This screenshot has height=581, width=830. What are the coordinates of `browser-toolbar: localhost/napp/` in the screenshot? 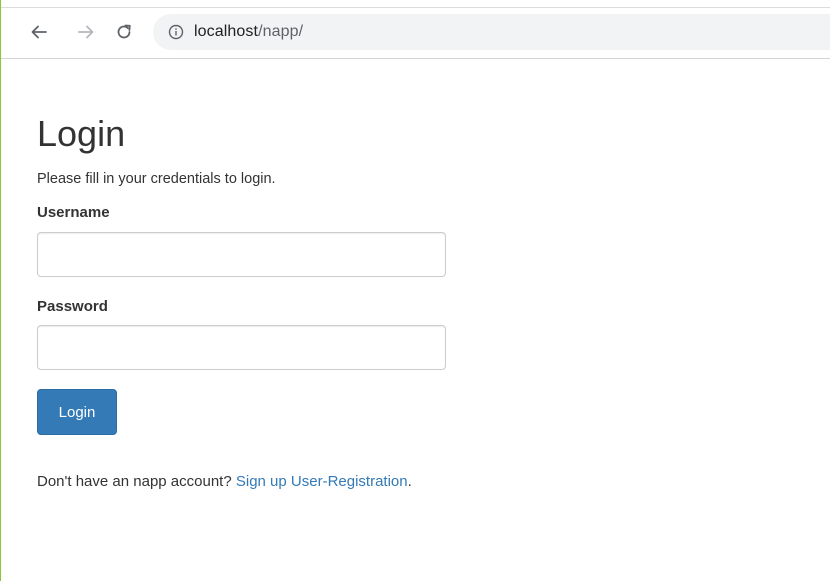 It's located at (415, 33).